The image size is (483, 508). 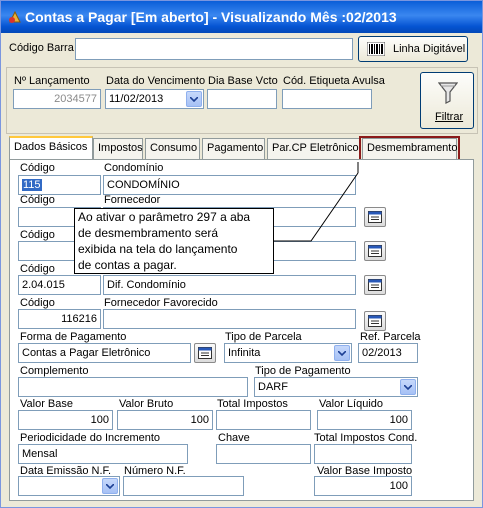 What do you see at coordinates (127, 265) in the screenshot?
I see `callout-line: de contas a pagar.` at bounding box center [127, 265].